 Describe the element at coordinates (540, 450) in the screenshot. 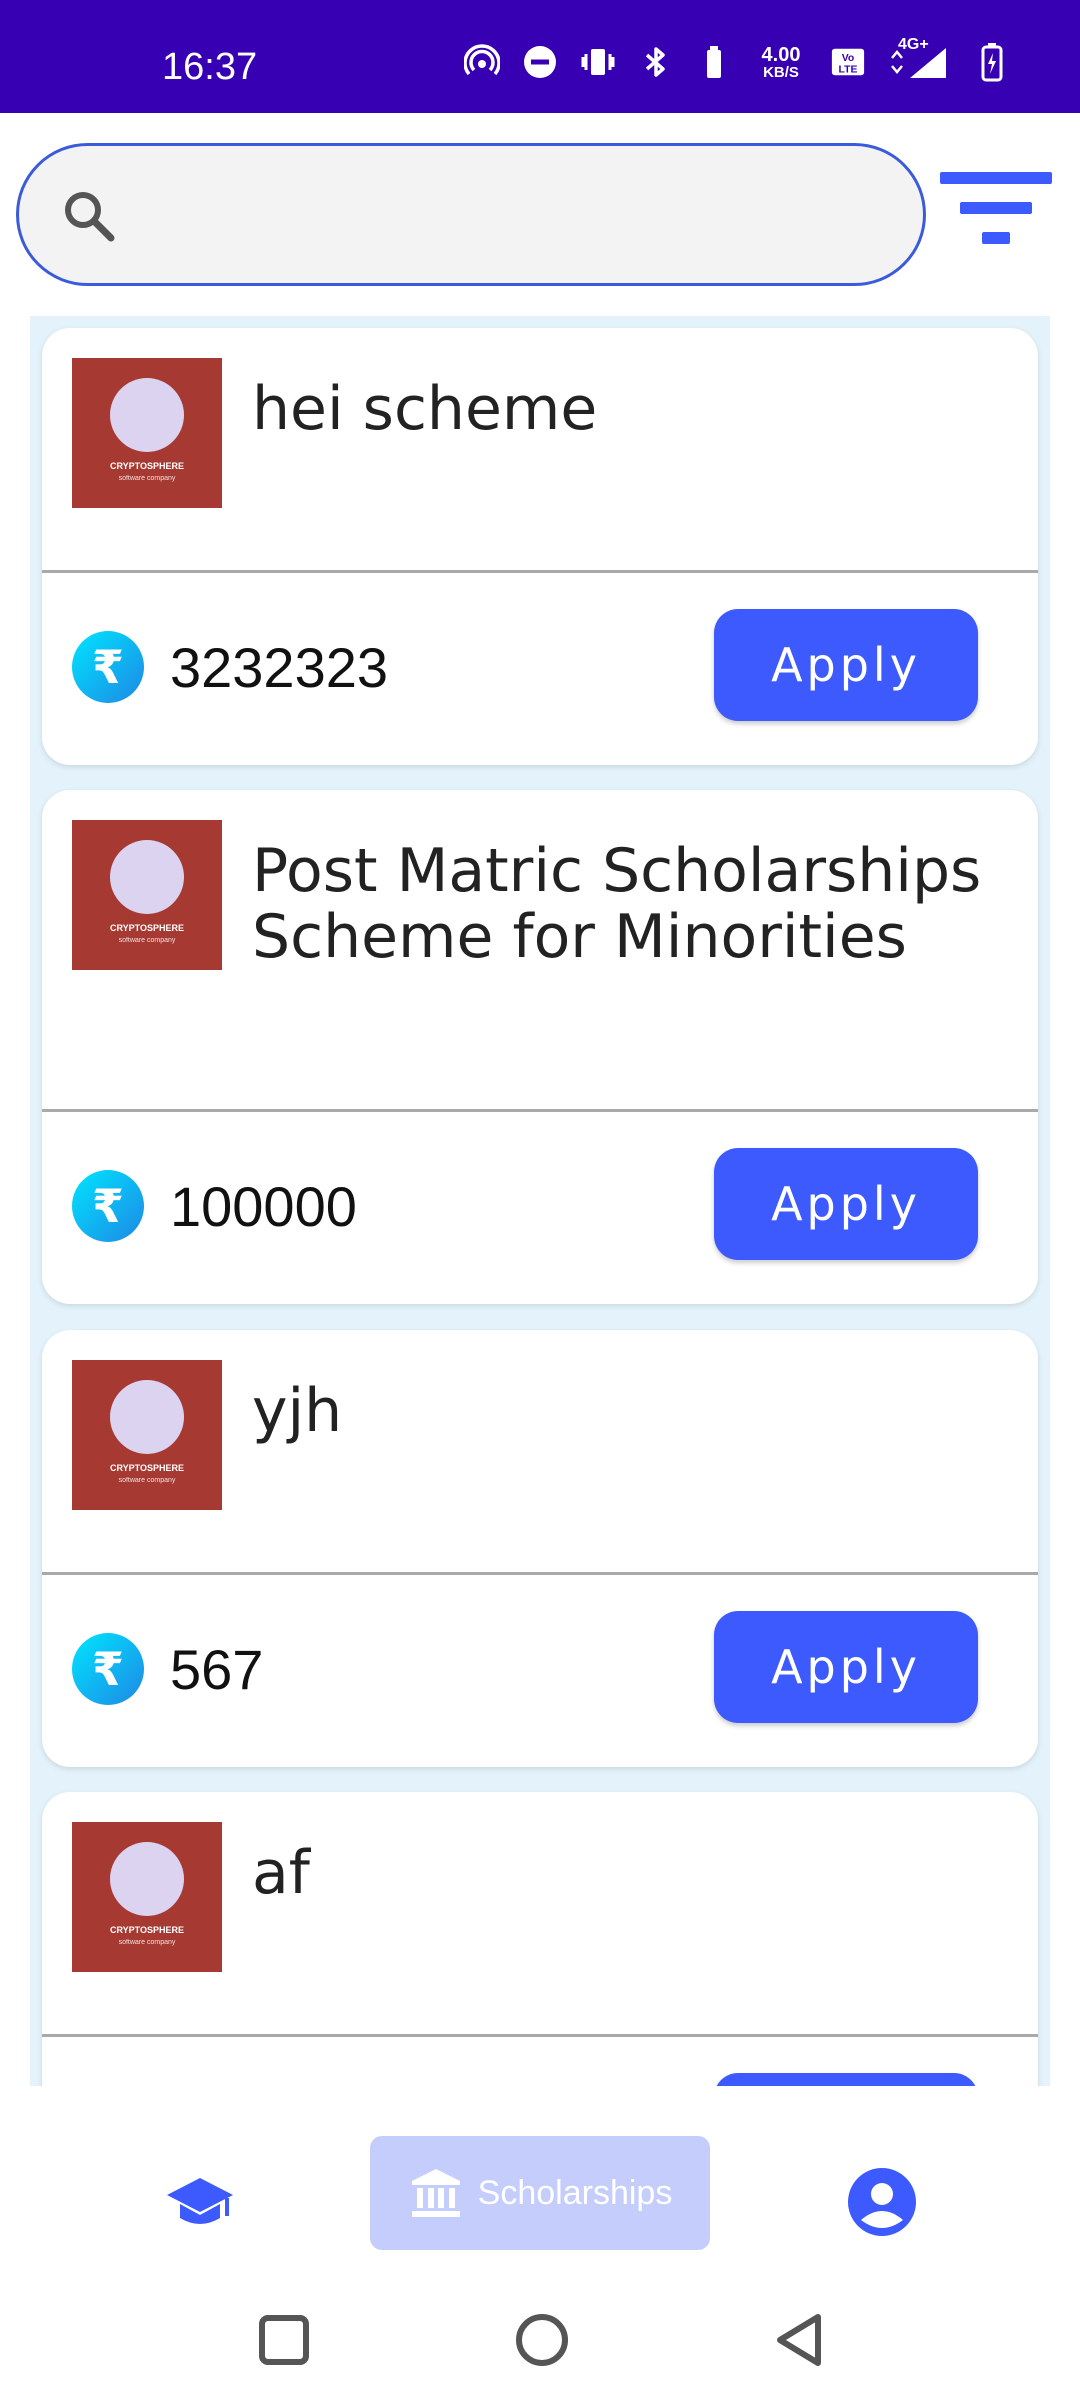

I see `card-header: CRYPTOSPHERE software company hei scheme` at that location.